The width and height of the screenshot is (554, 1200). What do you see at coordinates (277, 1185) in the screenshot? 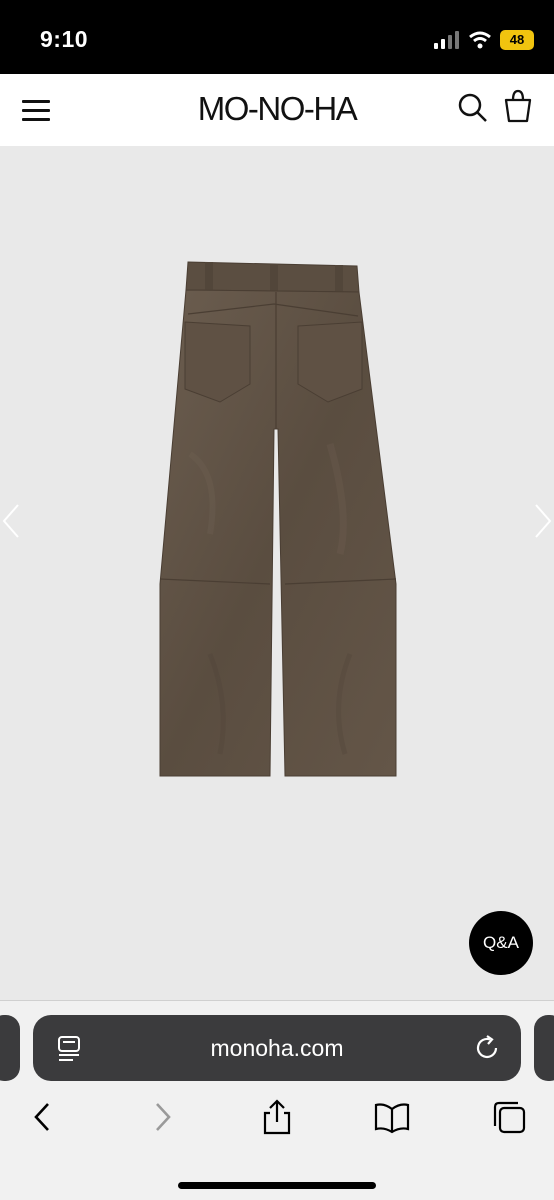
I see `home-indicator` at bounding box center [277, 1185].